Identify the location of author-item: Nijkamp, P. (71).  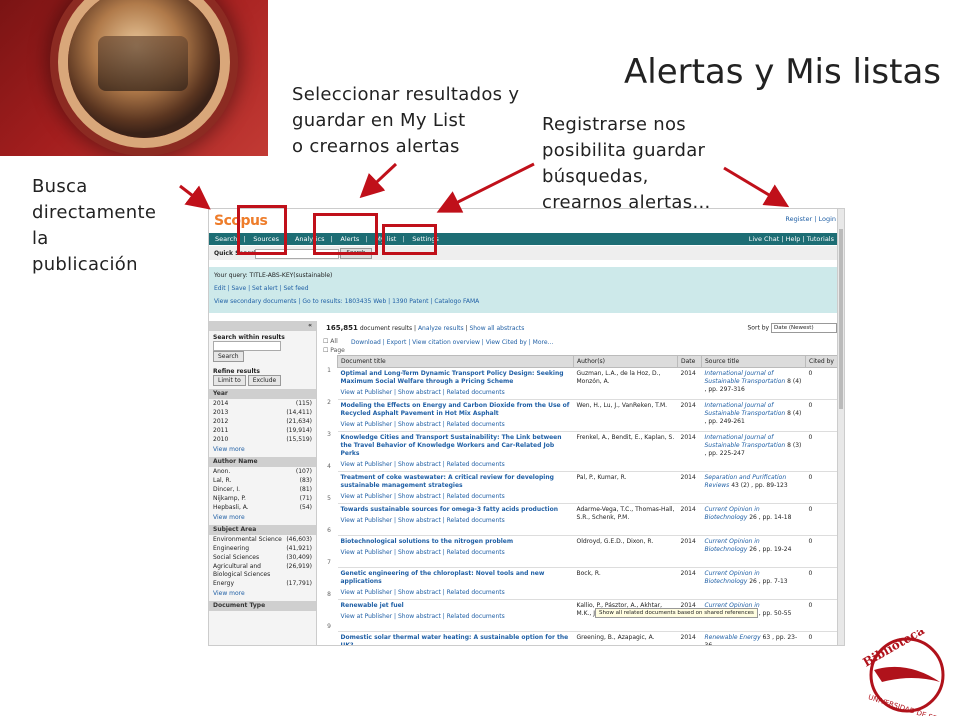
(262, 498).